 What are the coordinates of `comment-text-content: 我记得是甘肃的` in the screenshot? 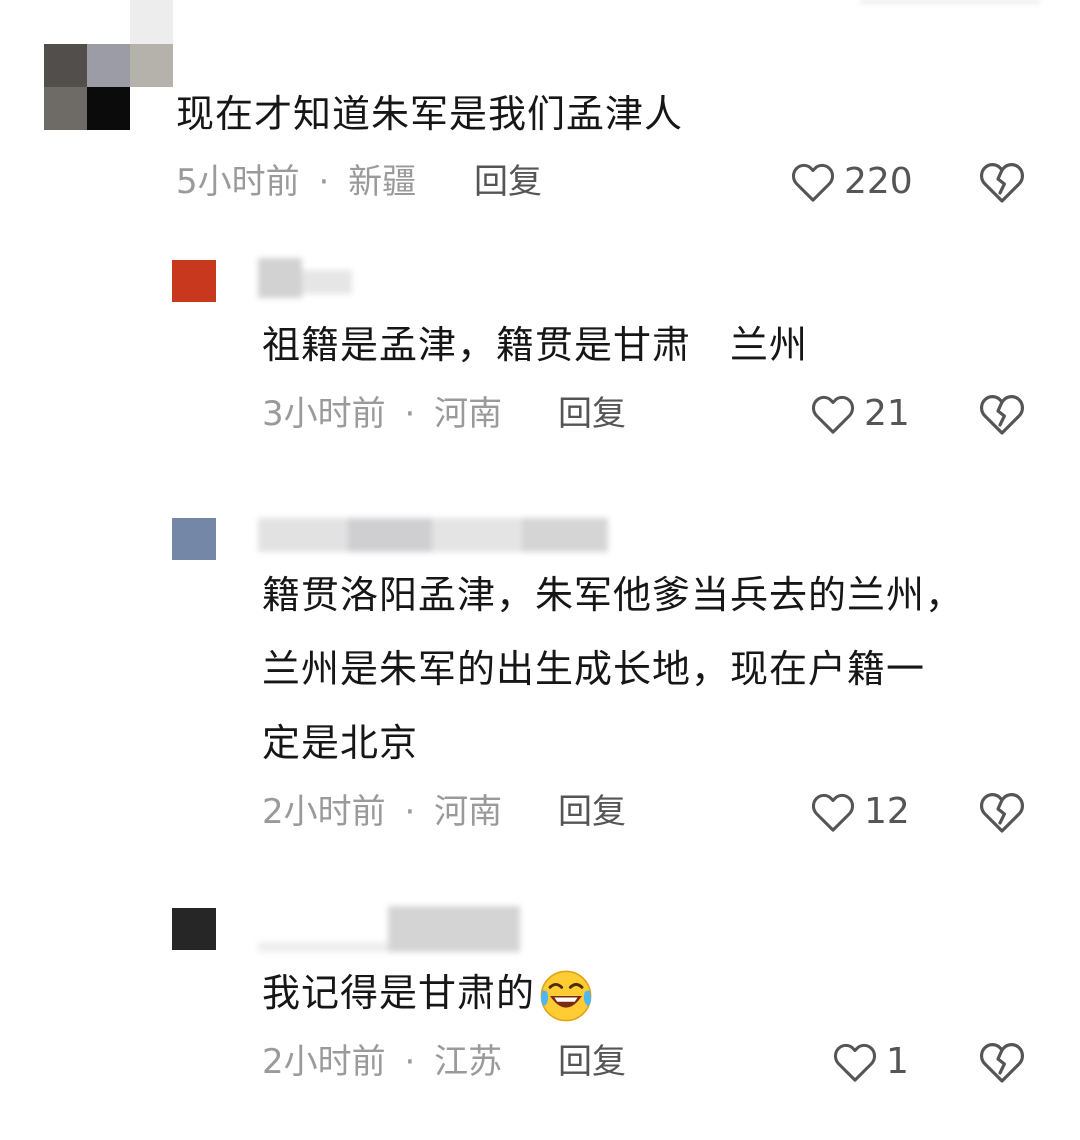 It's located at (399, 993).